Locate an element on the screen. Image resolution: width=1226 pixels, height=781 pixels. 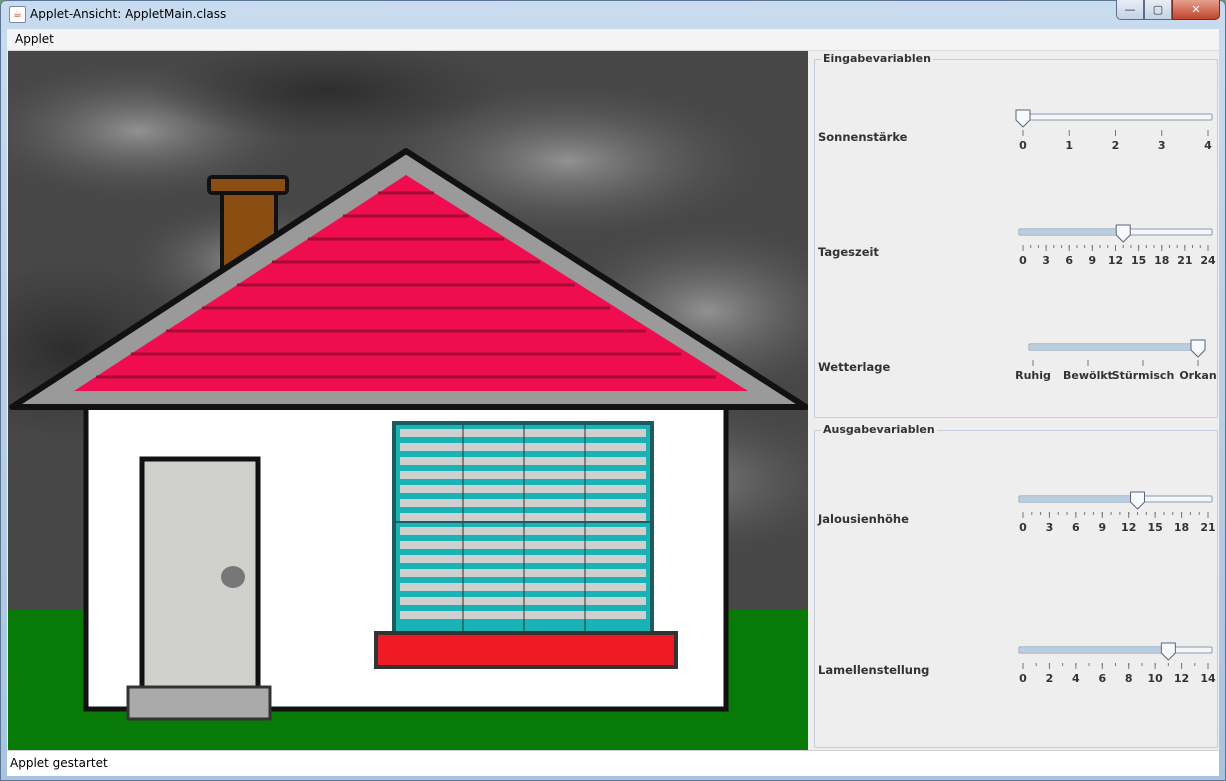
label-tageszeit: Tageszeit is located at coordinates (848, 252).